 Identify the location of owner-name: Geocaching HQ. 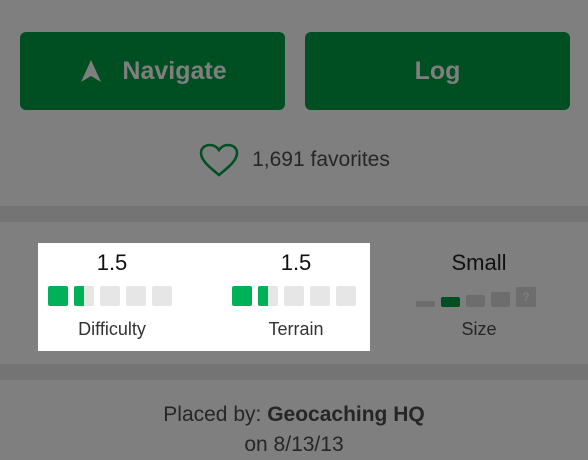
(346, 414).